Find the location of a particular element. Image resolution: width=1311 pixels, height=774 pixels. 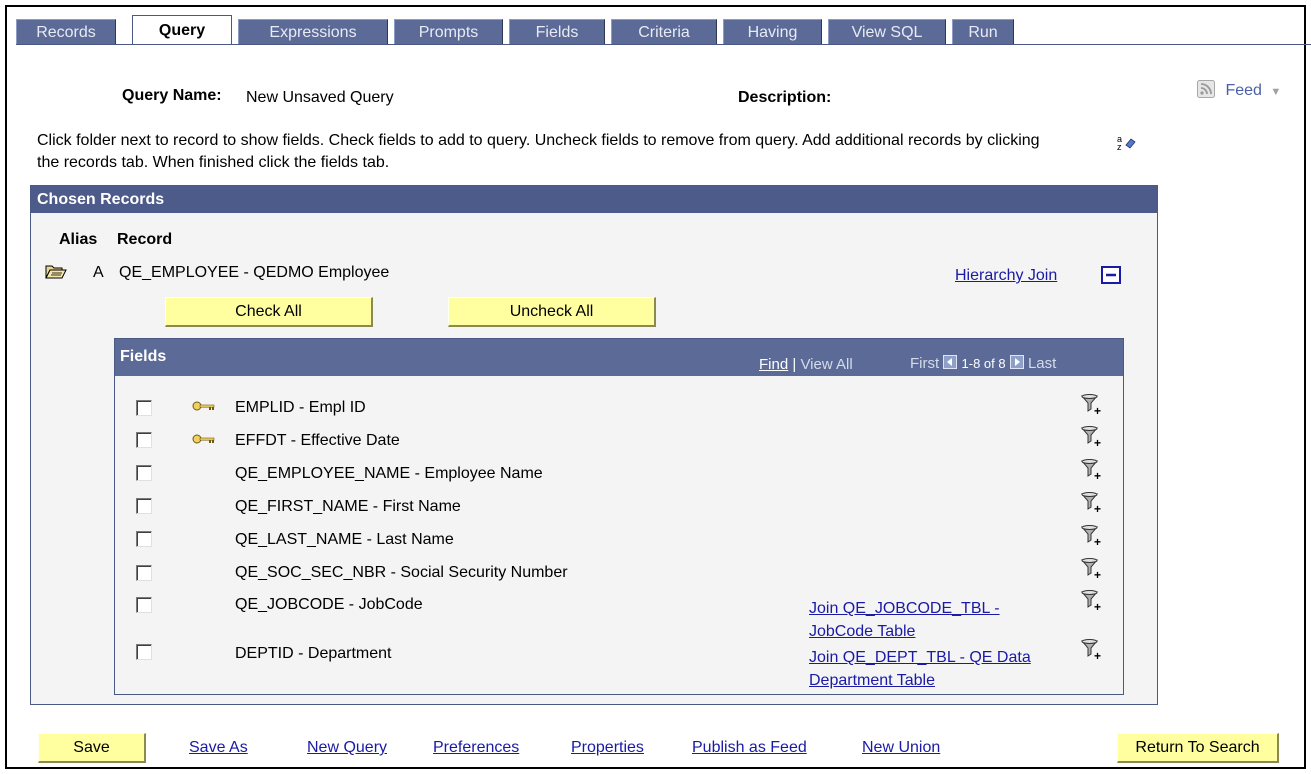

range-label: 1-8 of 8 is located at coordinates (983, 363).